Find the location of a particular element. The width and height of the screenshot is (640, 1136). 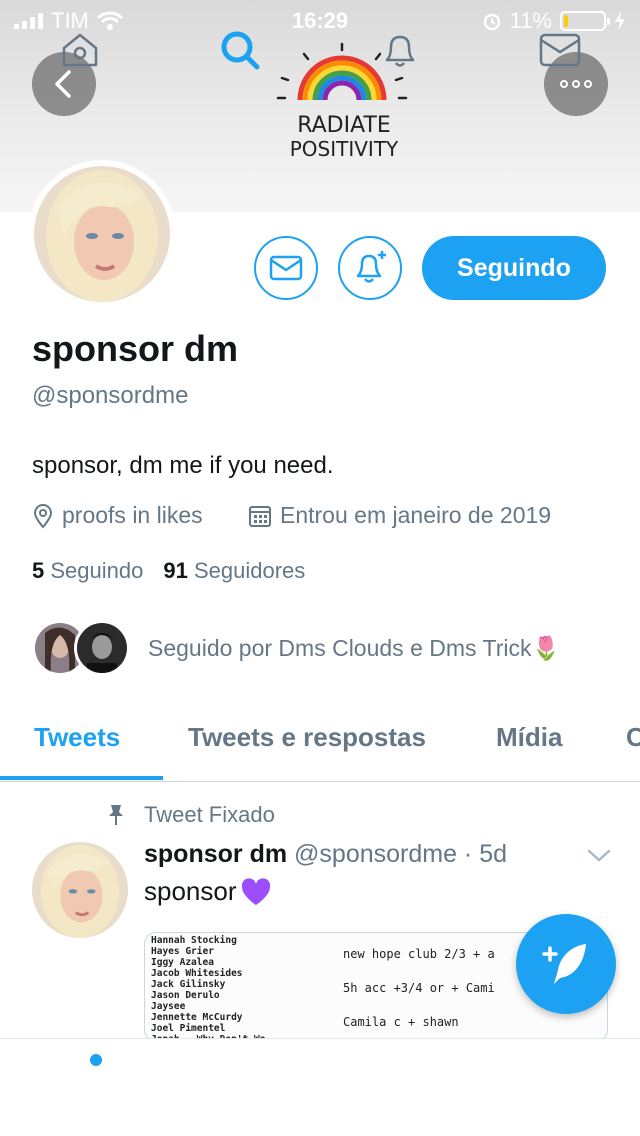

location-pin-icon is located at coordinates (43, 516).